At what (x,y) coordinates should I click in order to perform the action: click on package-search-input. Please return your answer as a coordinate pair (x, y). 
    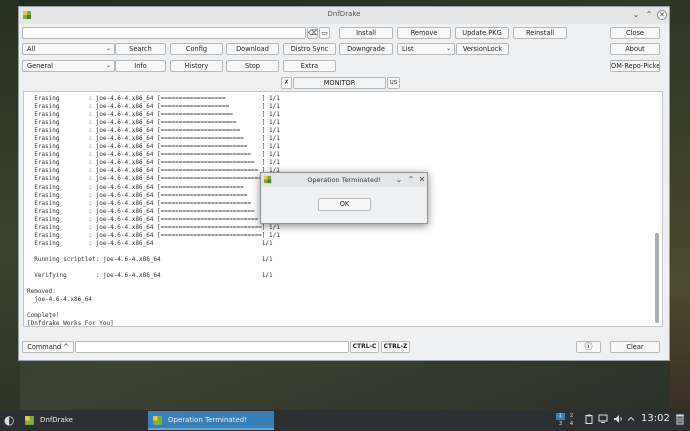
    Looking at the image, I should click on (164, 33).